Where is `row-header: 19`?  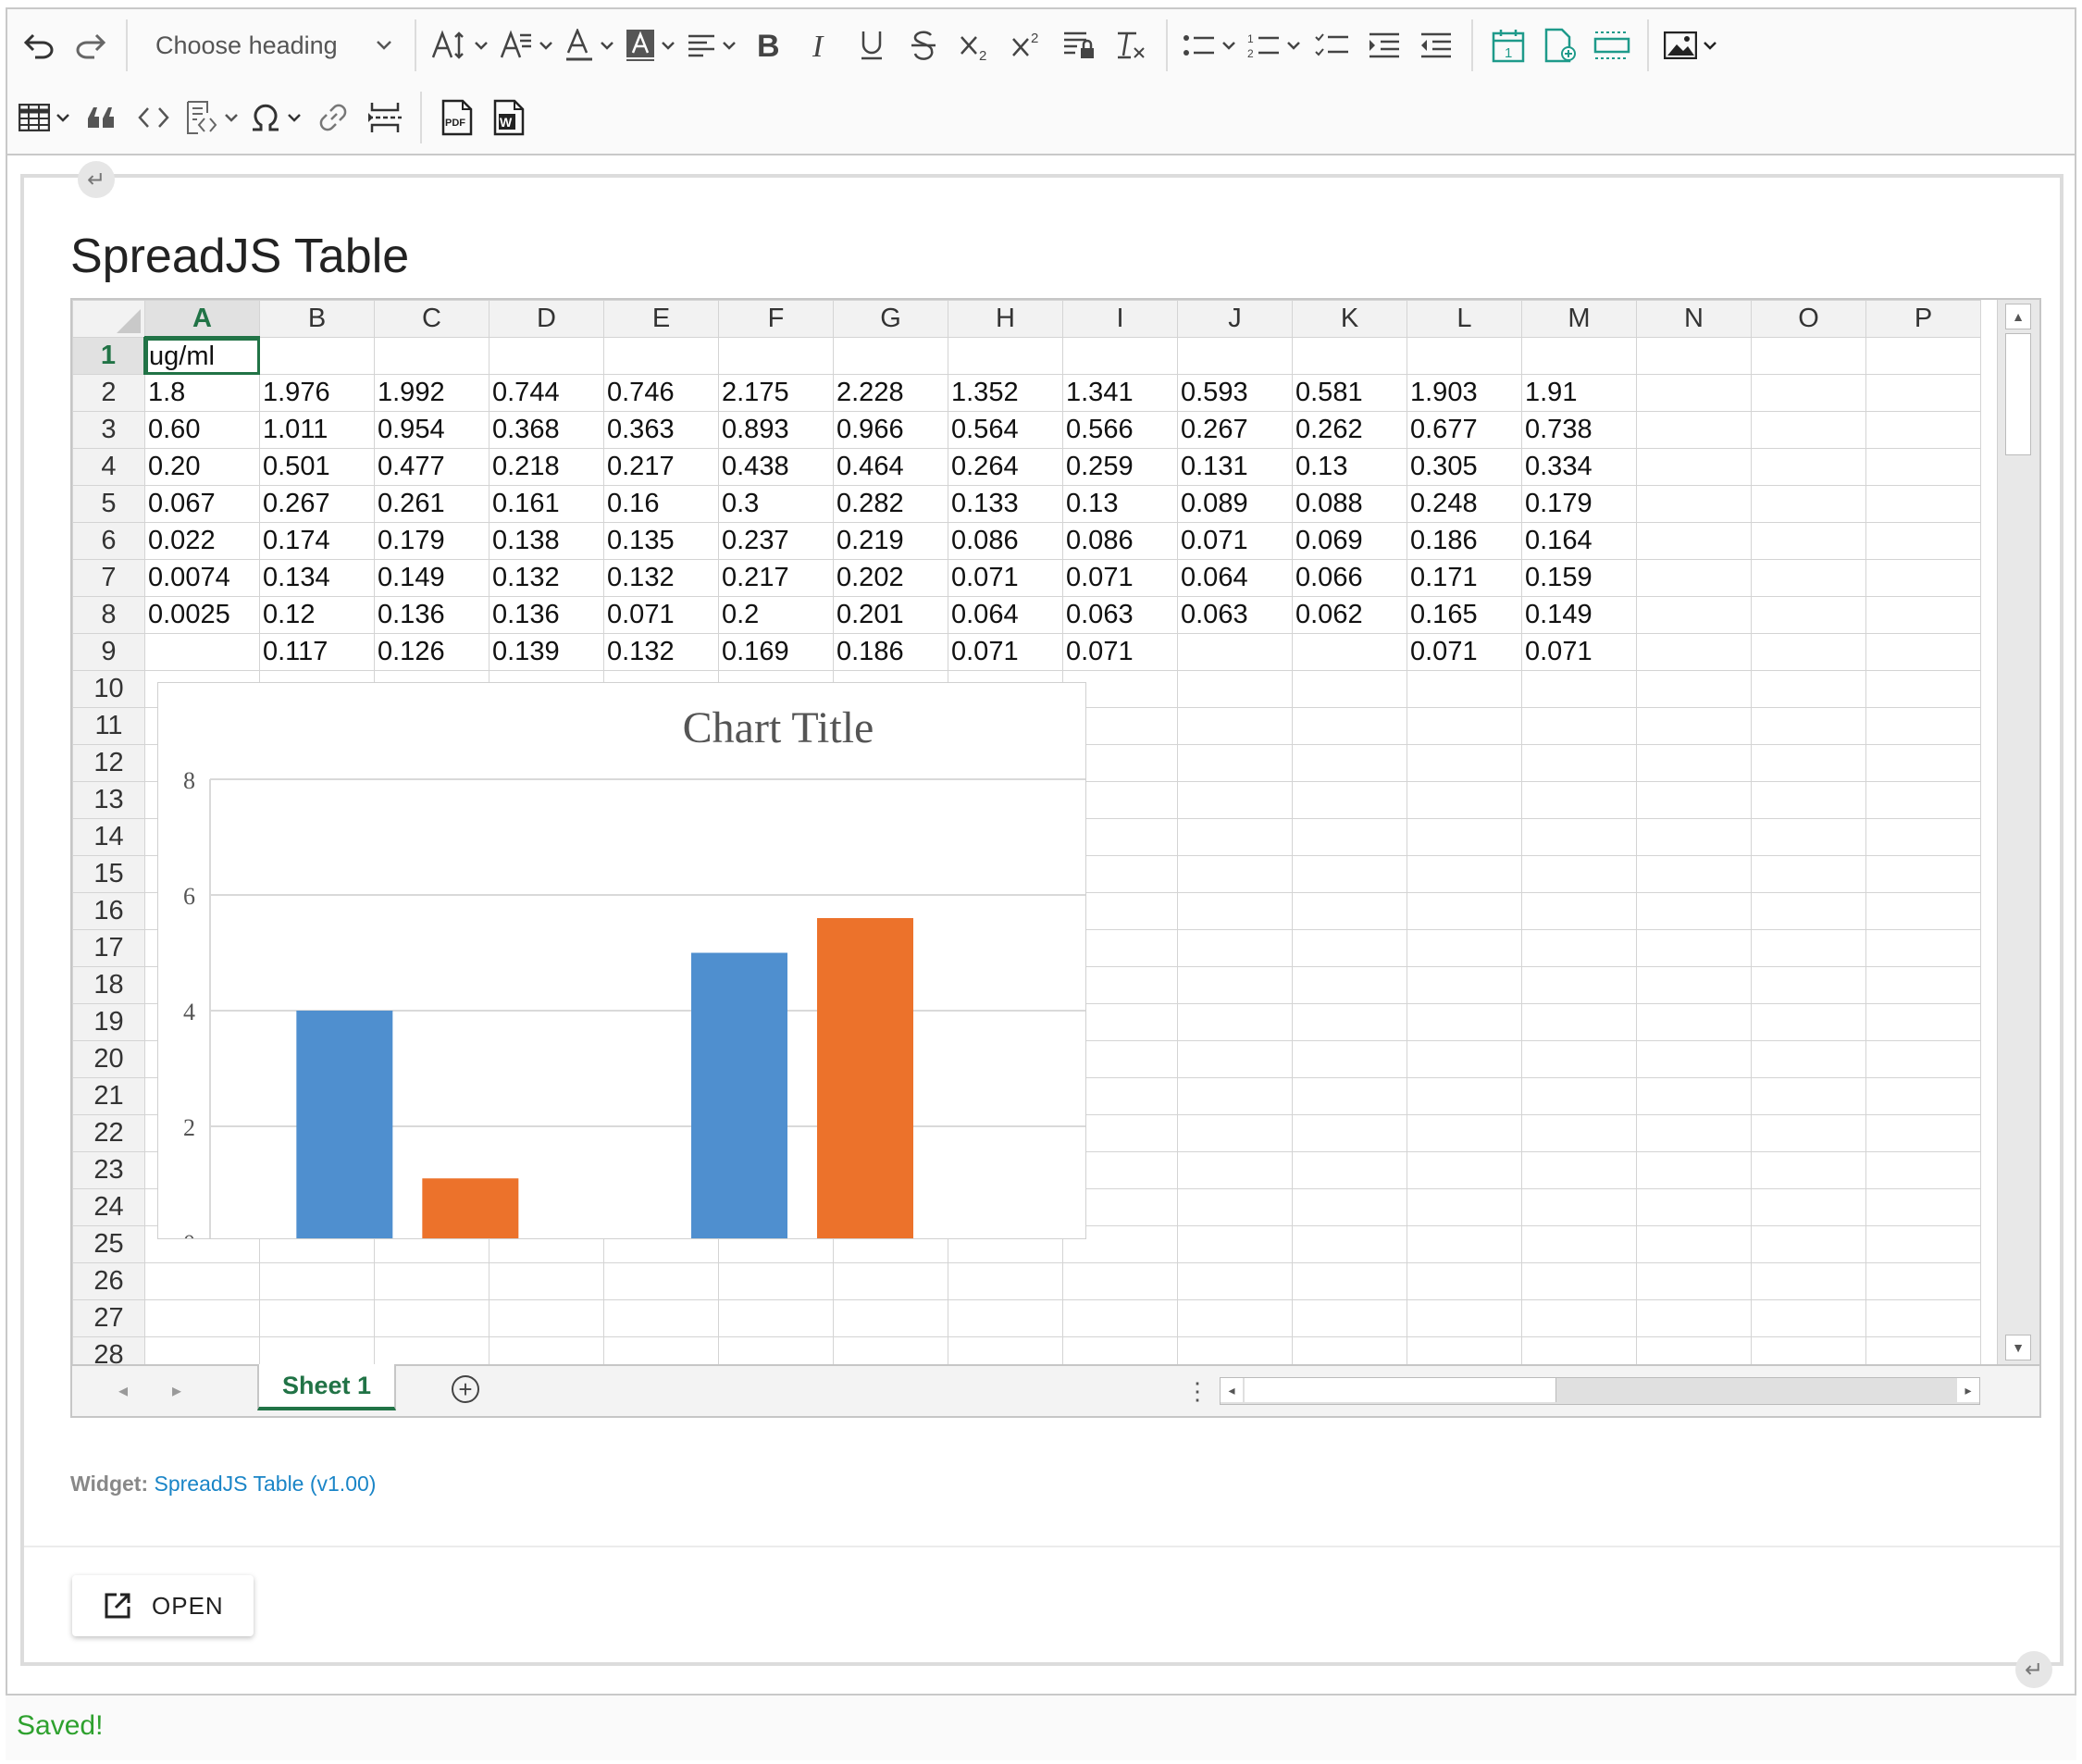 row-header: 19 is located at coordinates (108, 1022).